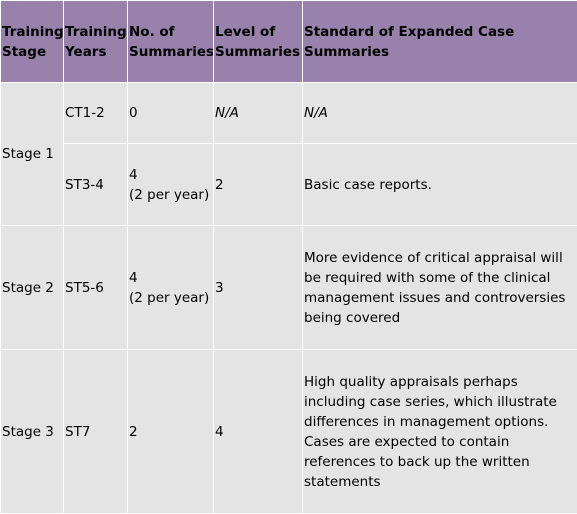 Image resolution: width=577 pixels, height=514 pixels. What do you see at coordinates (152, 32) in the screenshot?
I see `header-no-of-summaries-line1: No. of` at bounding box center [152, 32].